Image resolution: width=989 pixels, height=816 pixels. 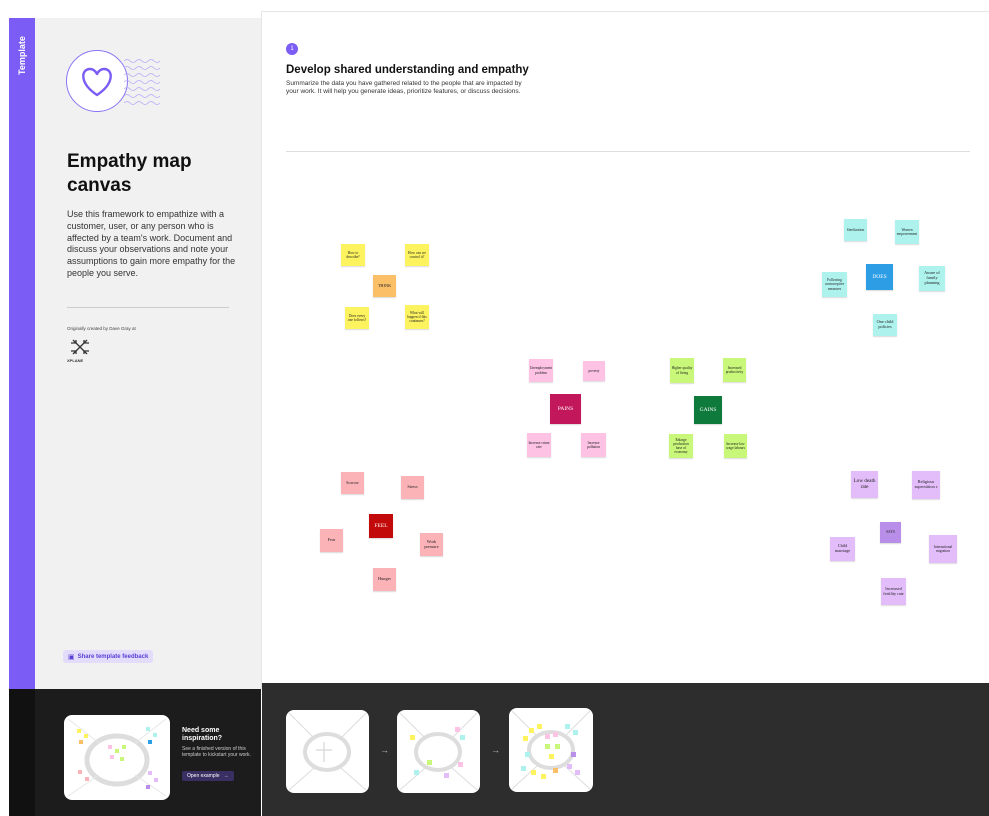 I want to click on comment-icon: ▣, so click(x=71, y=657).